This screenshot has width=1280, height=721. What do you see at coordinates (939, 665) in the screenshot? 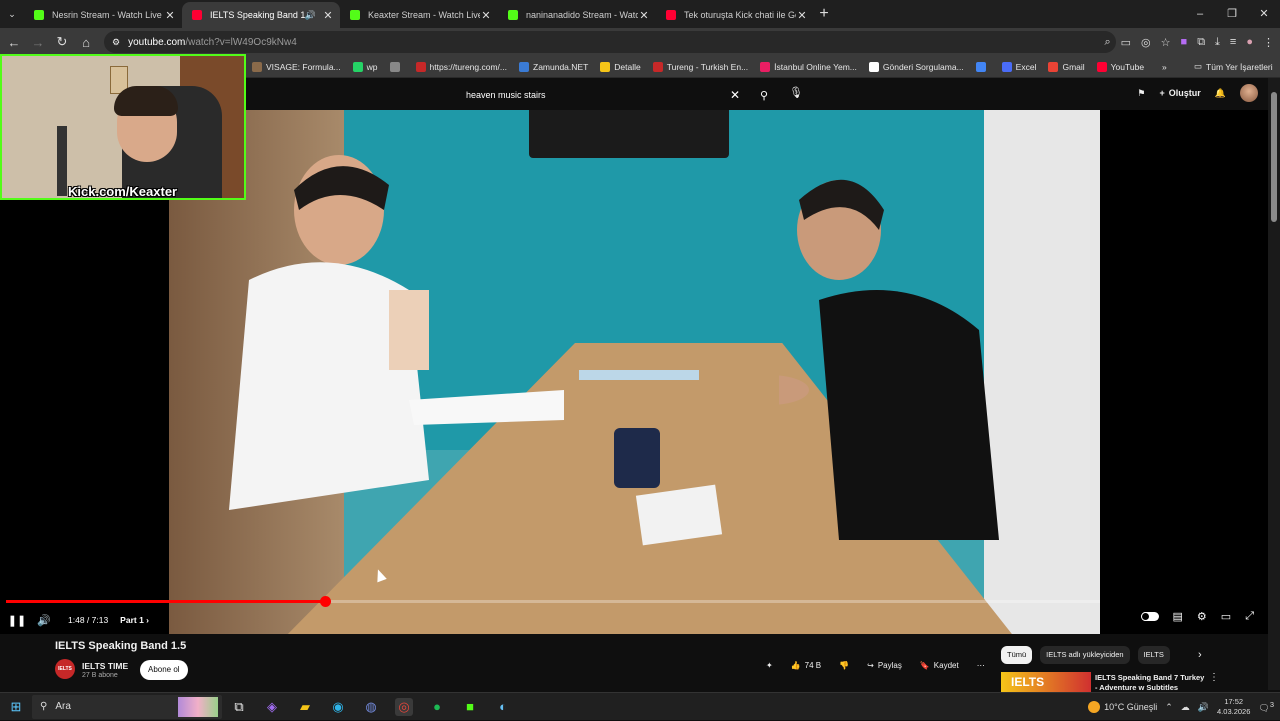
I see `save-button: 🔖 Kaydet` at bounding box center [939, 665].